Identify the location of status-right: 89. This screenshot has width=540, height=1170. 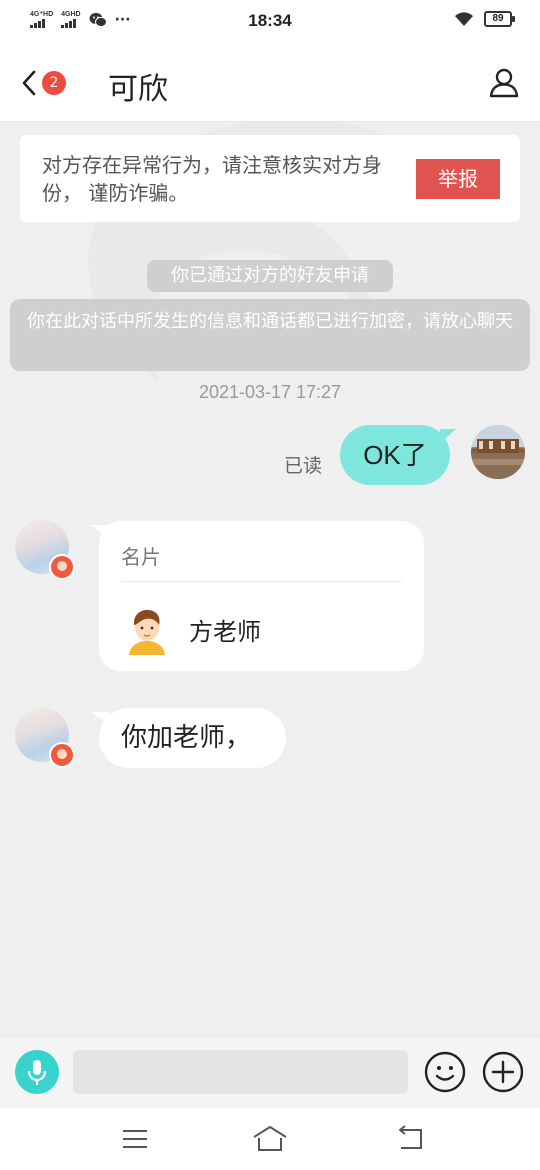
(484, 19).